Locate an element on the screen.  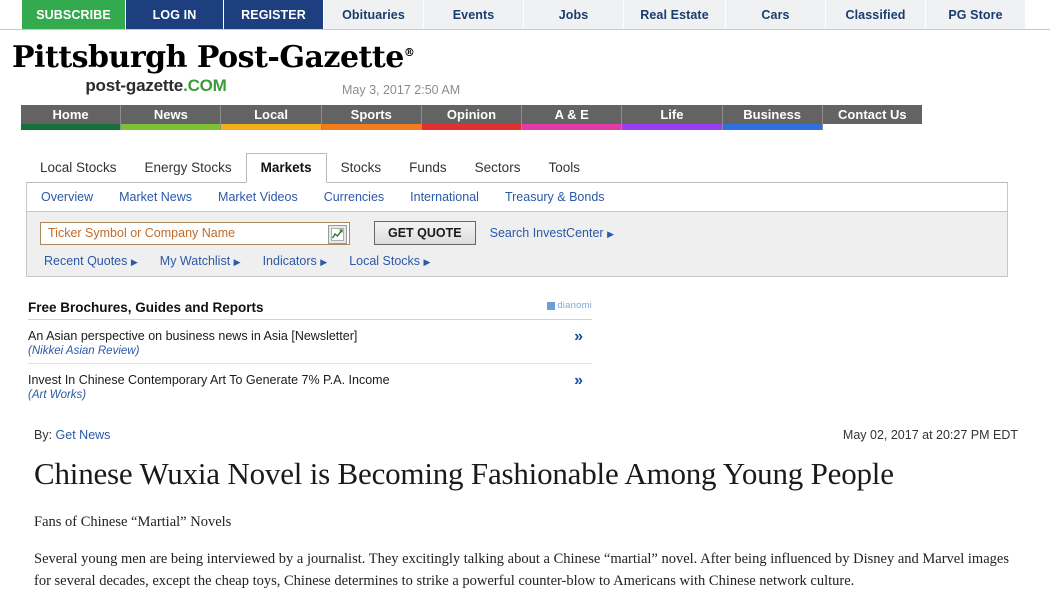
tab-label: Funds is located at coordinates (428, 167).